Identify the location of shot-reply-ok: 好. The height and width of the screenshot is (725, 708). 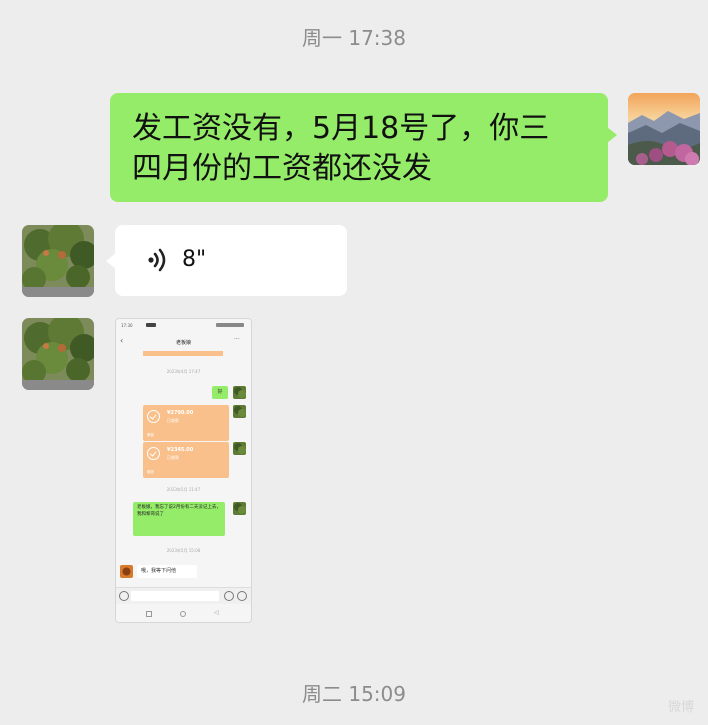
(220, 392).